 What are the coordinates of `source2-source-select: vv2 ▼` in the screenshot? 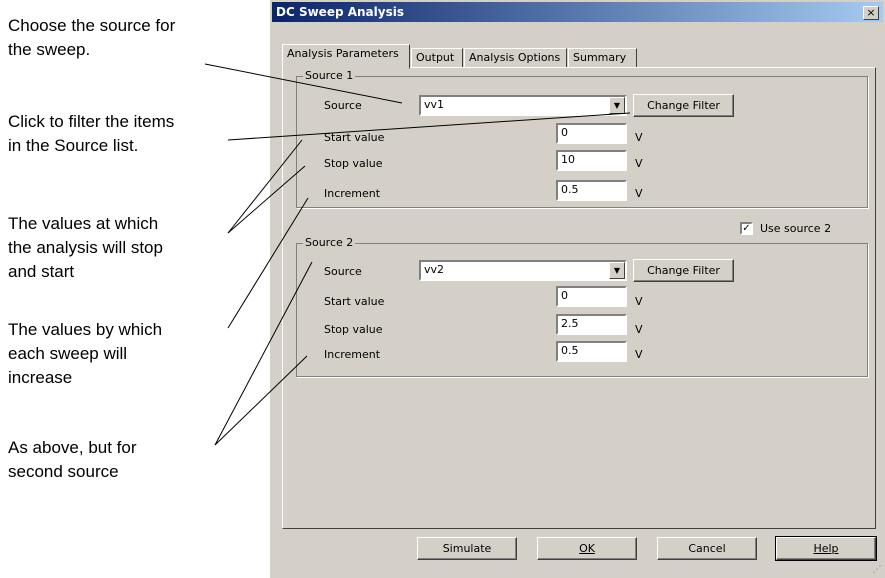 It's located at (523, 270).